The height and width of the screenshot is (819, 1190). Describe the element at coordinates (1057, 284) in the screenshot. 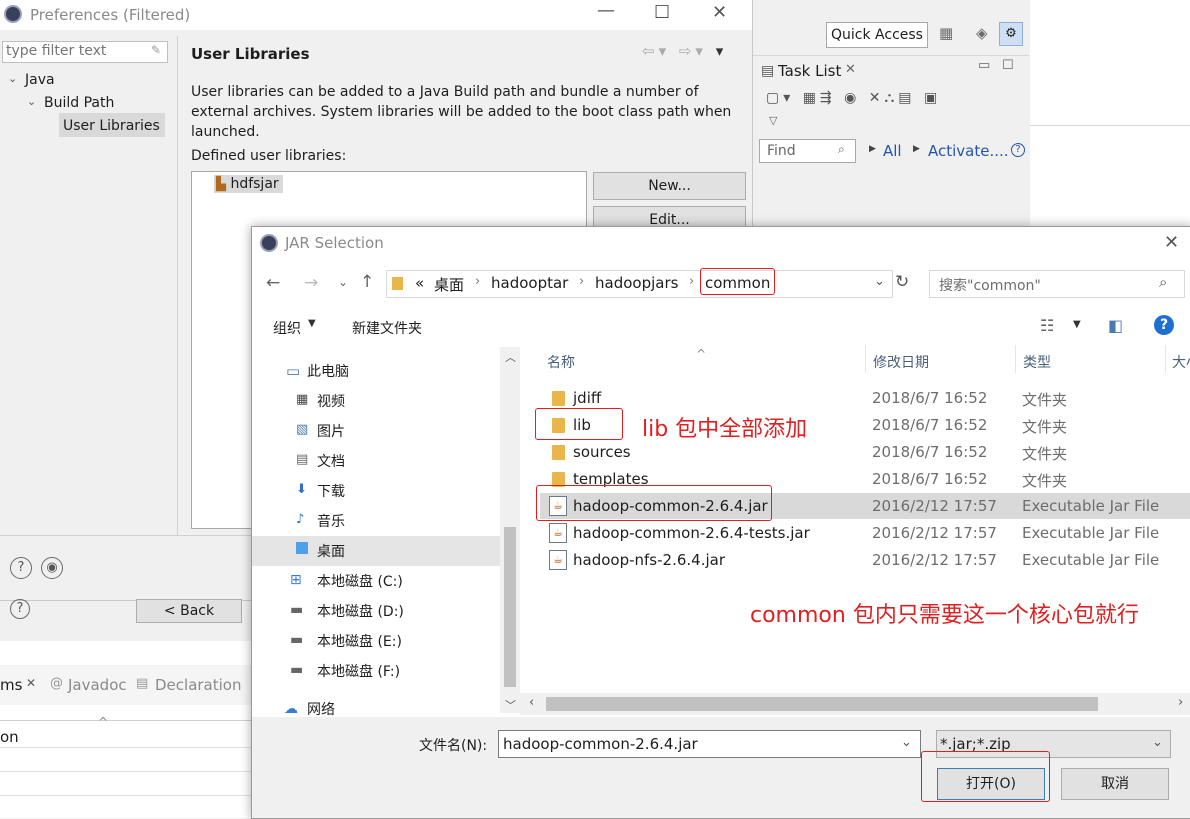

I see `search-field: 搜索"common" ⌕` at that location.